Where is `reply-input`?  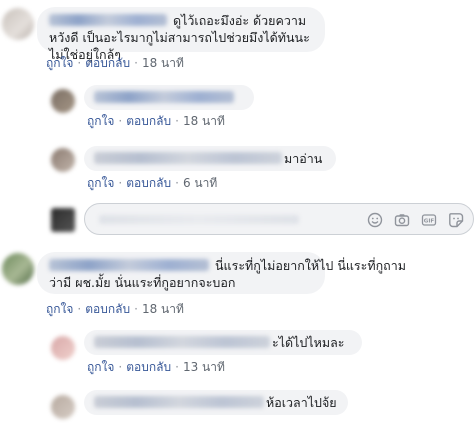 reply-input is located at coordinates (224, 220).